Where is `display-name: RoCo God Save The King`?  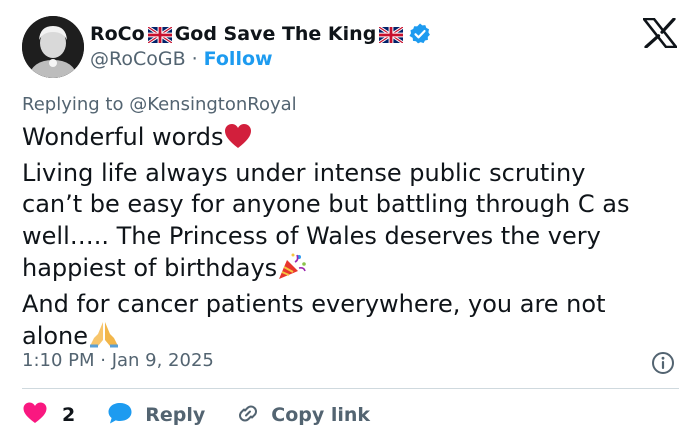
display-name: RoCo God Save The King is located at coordinates (261, 34).